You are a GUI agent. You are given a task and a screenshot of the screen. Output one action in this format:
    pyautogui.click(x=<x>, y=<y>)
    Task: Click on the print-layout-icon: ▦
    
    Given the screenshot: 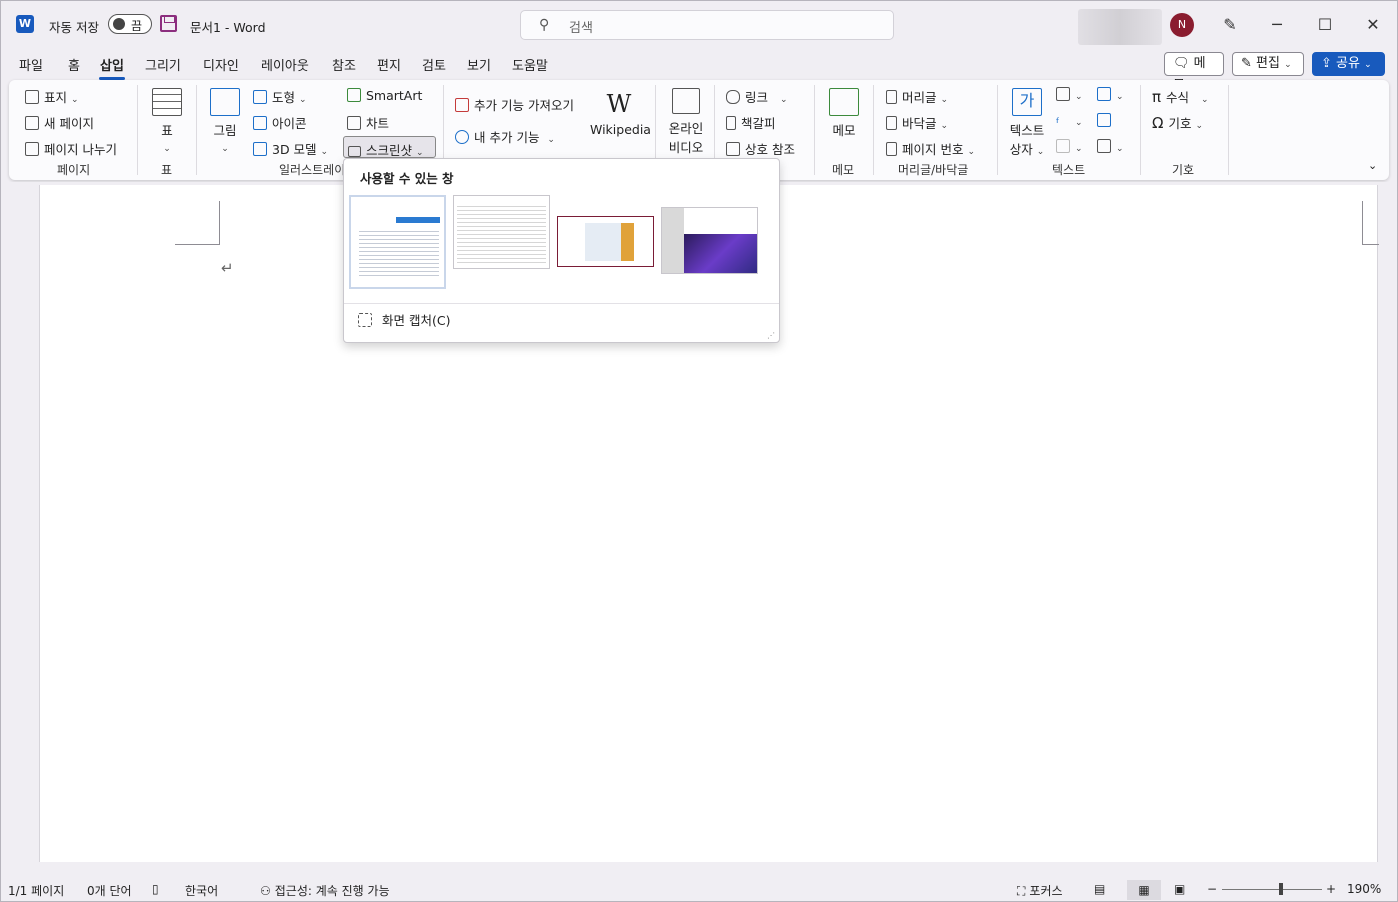 What is the action you would take?
    pyautogui.click(x=1144, y=890)
    